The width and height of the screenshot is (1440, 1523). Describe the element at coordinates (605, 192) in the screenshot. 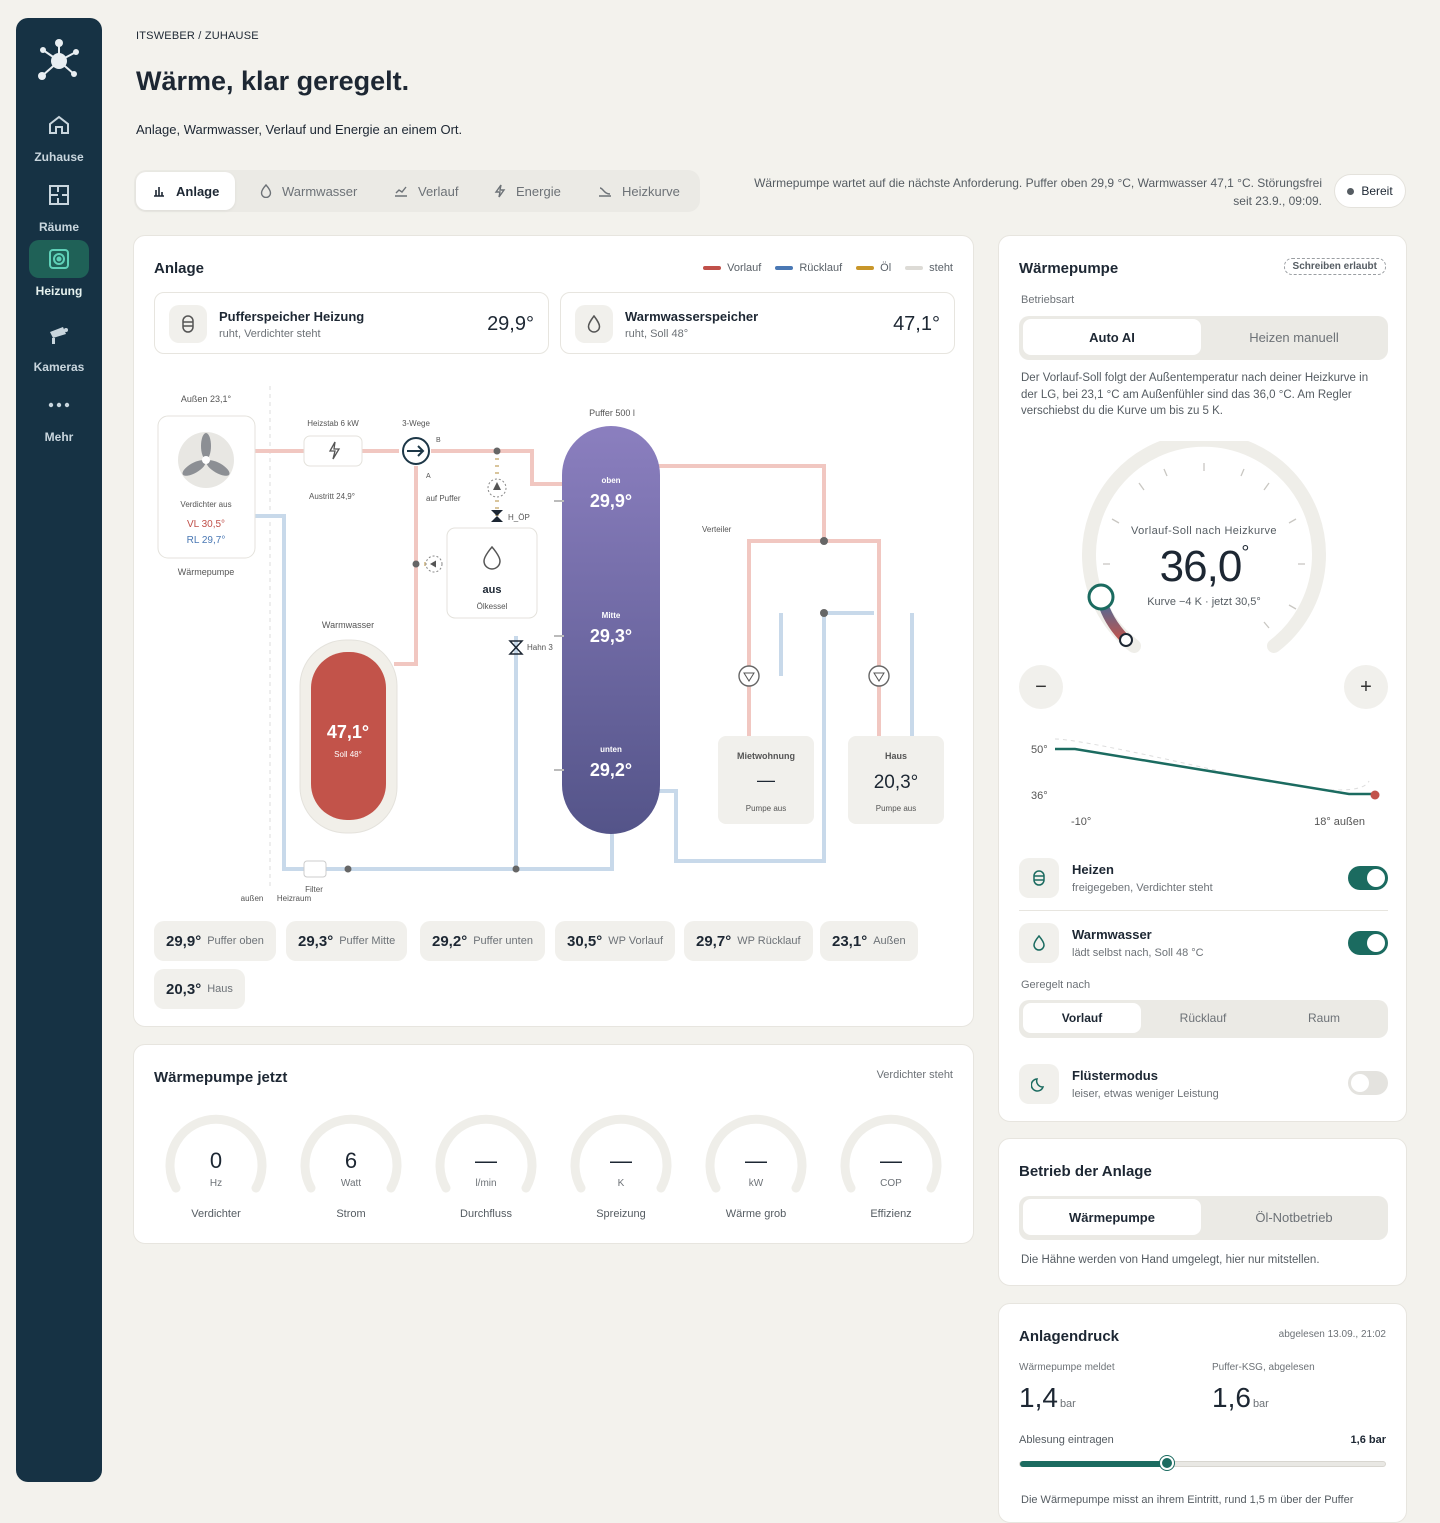

I see `curve-icon` at that location.